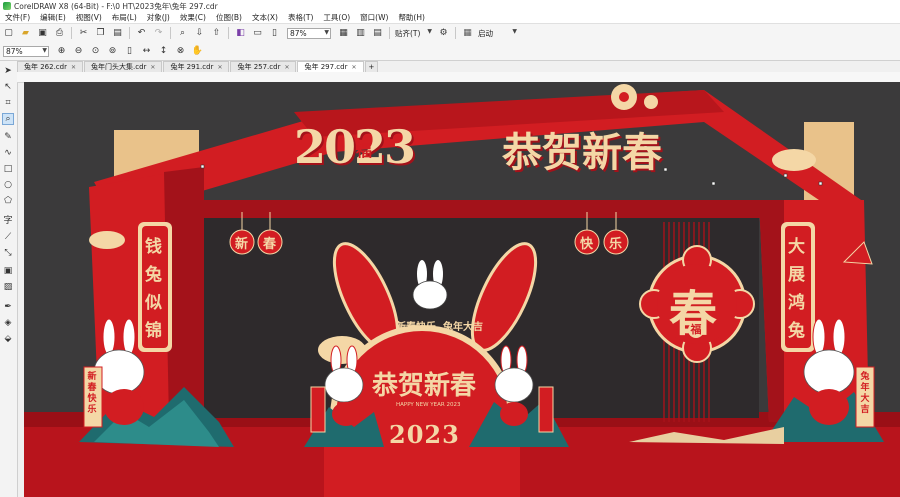 The image size is (900, 497). I want to click on left-banner-char: 钱, so click(153, 247).